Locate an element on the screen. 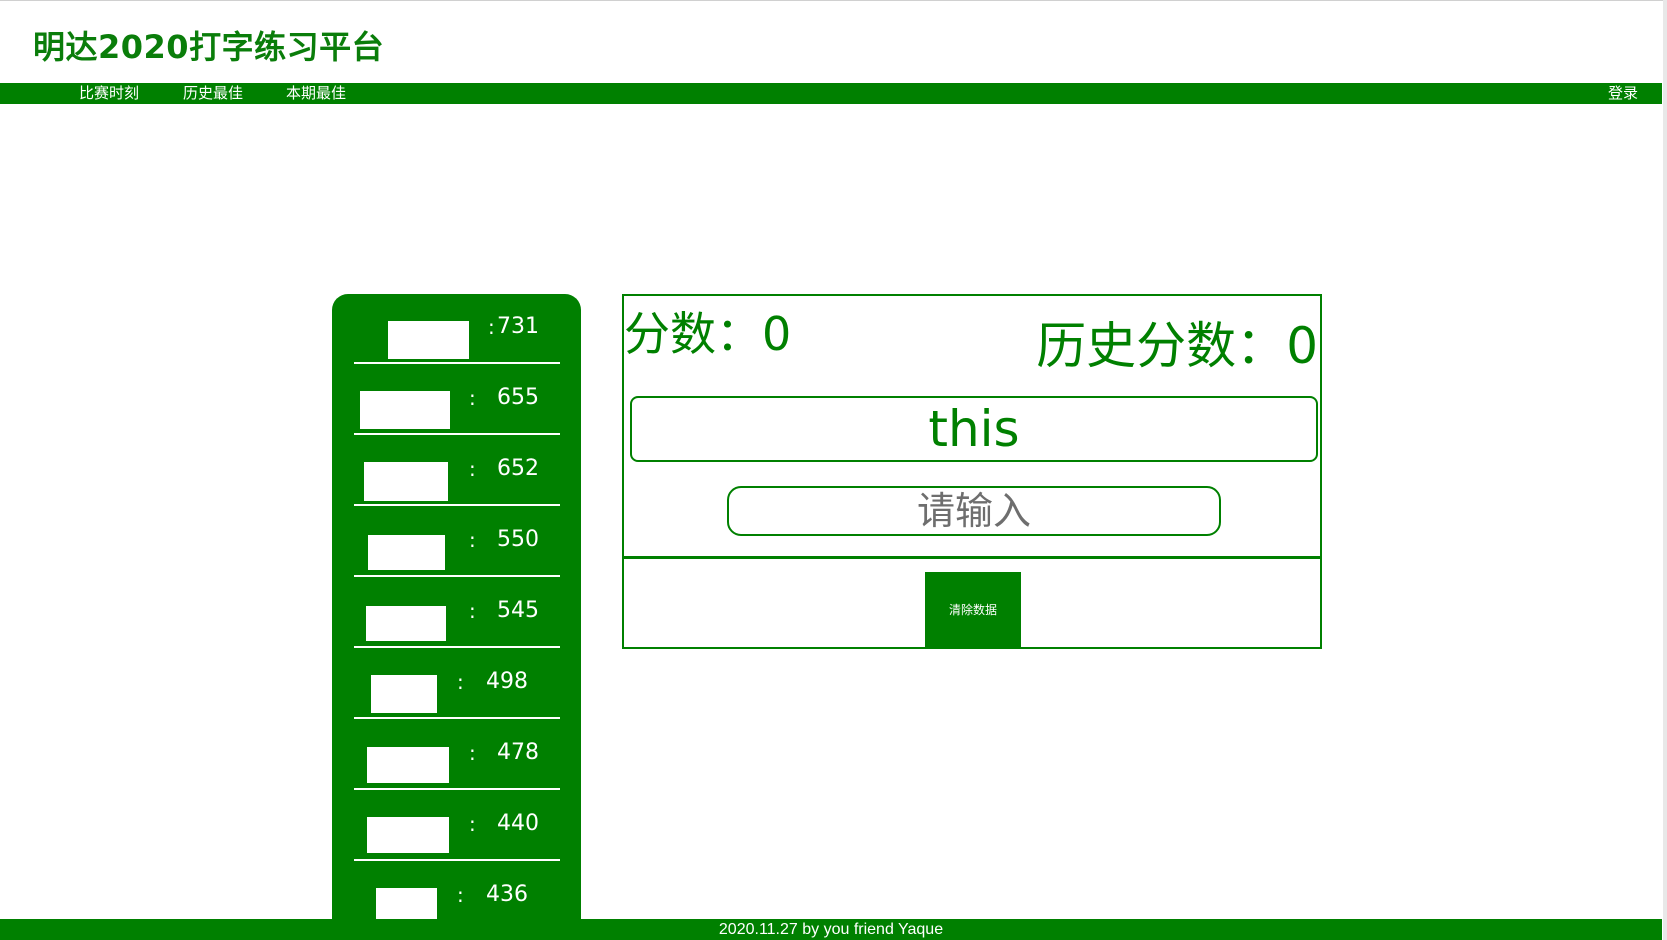 The image size is (1667, 940). leaderboard-row: : 436 is located at coordinates (457, 893).